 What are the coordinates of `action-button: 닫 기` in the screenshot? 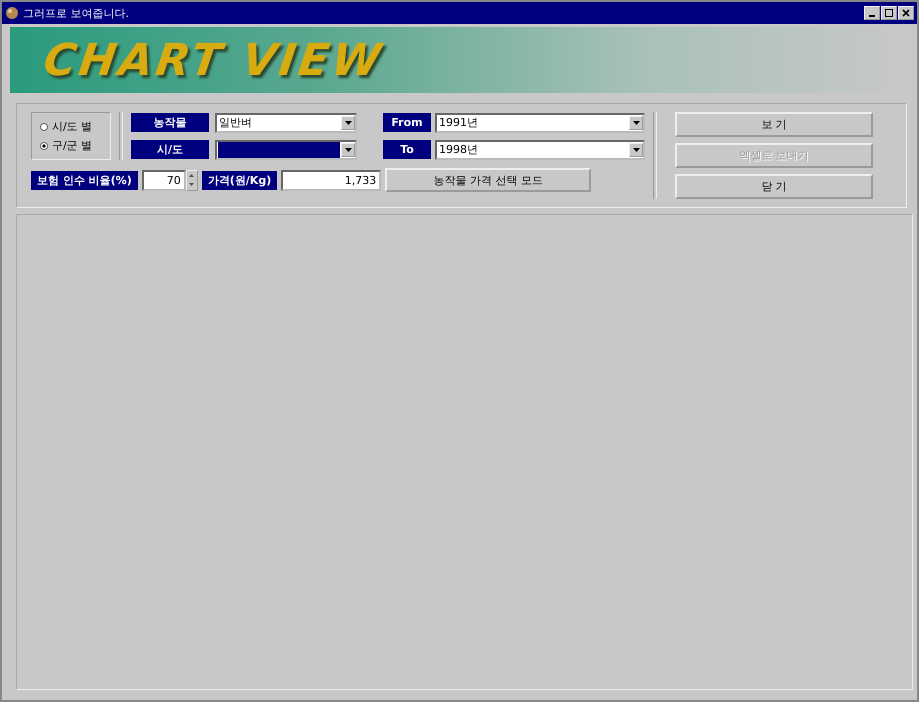 It's located at (774, 186).